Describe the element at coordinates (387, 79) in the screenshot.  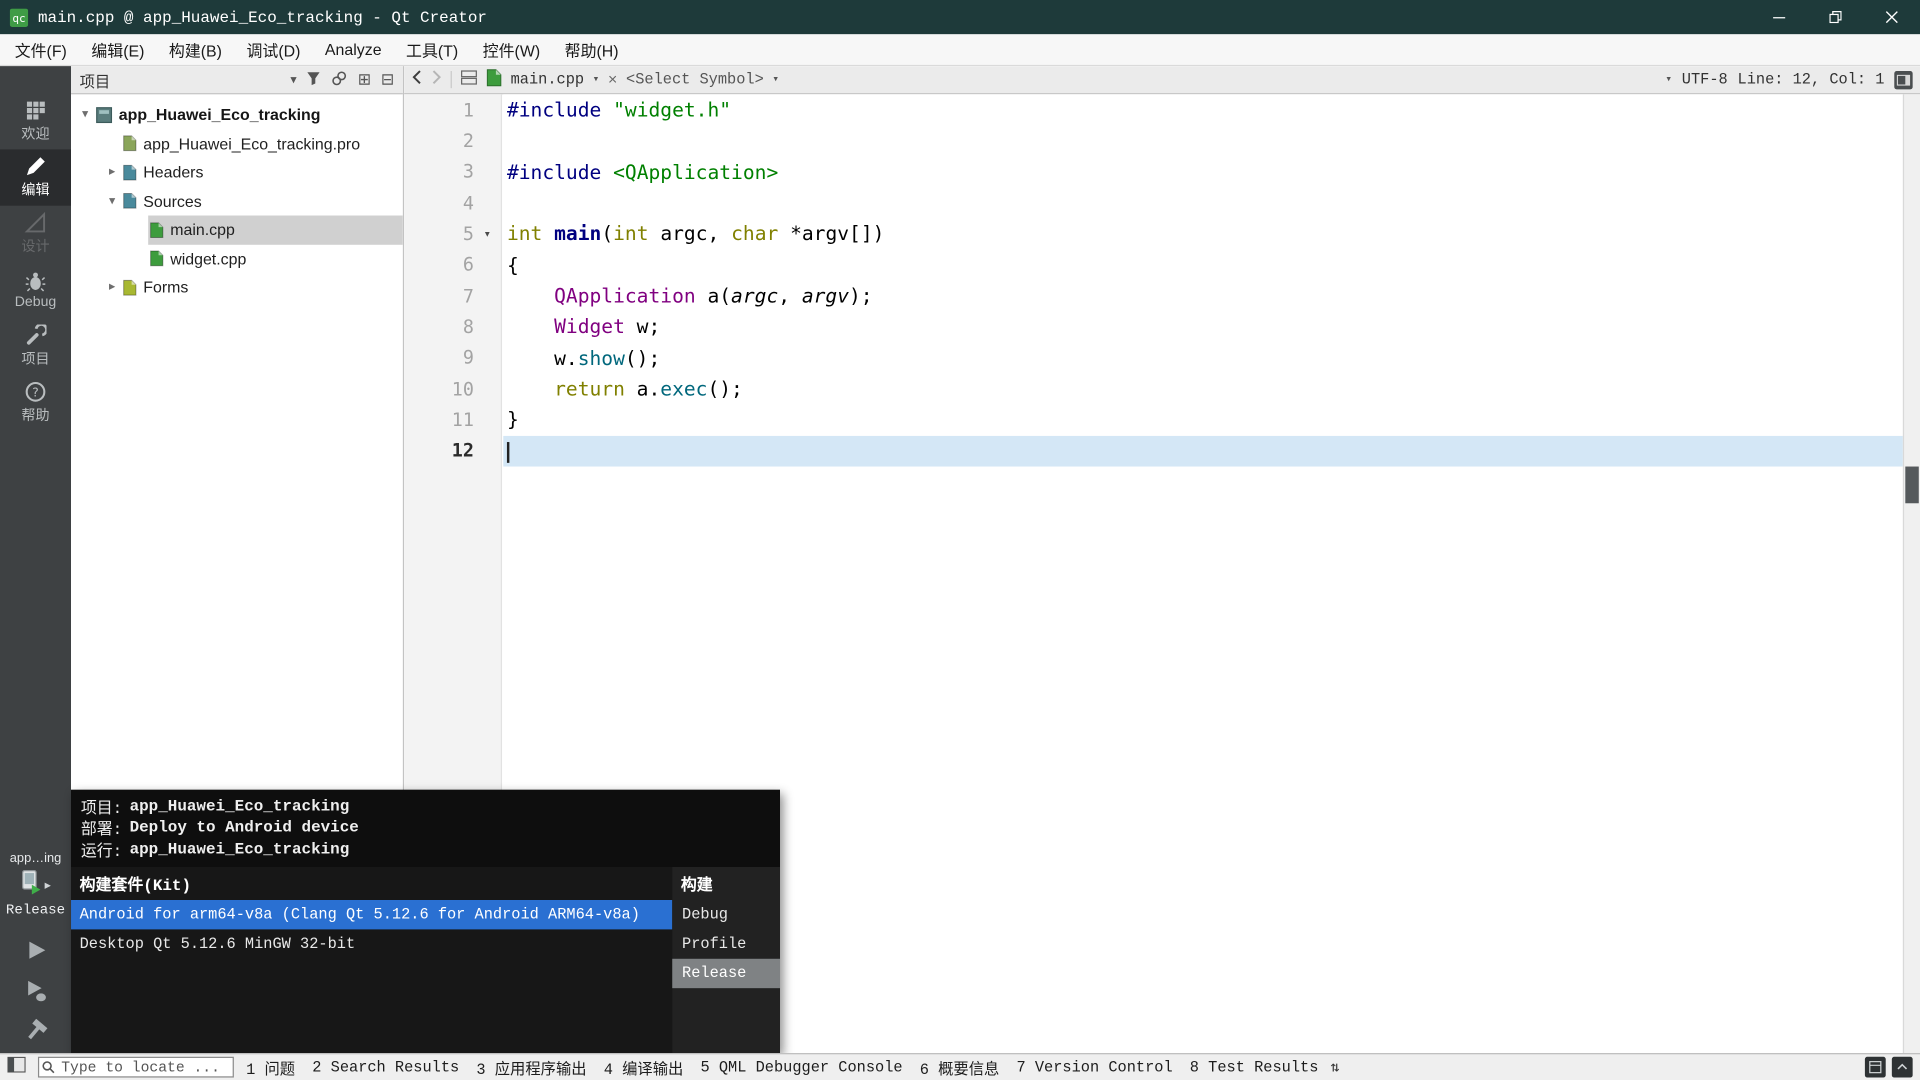
I see `close-pane-icon: ⊟` at that location.